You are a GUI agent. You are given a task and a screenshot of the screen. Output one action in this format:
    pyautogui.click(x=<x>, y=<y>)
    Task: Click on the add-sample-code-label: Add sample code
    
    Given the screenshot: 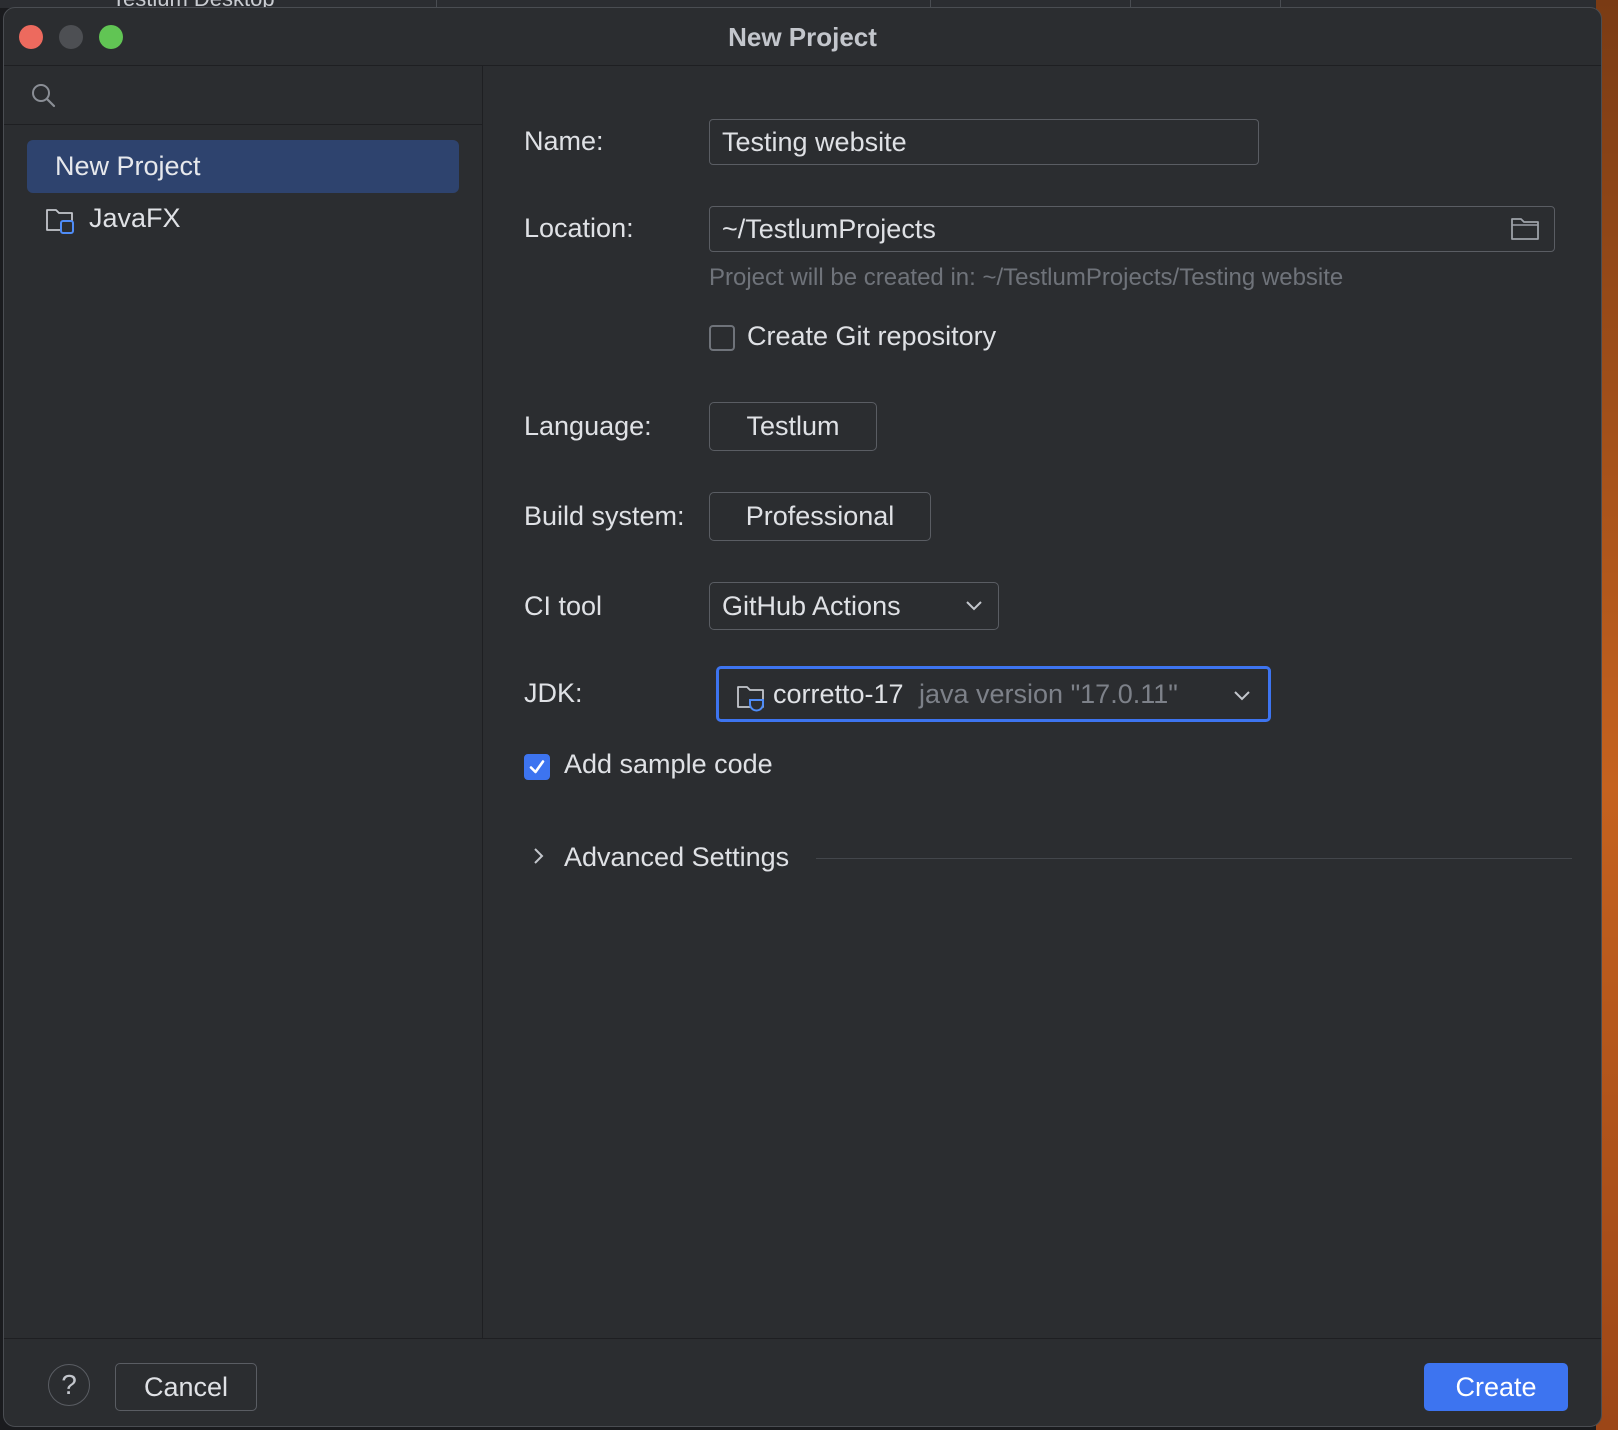 What is the action you would take?
    pyautogui.click(x=668, y=764)
    